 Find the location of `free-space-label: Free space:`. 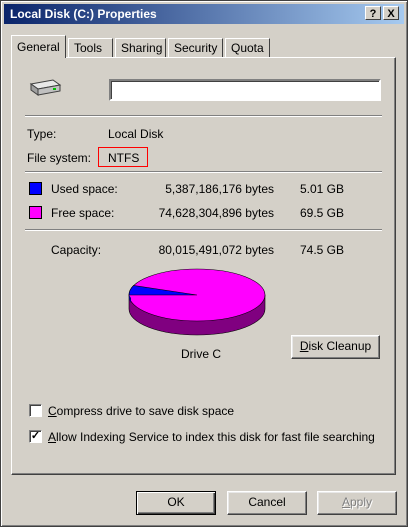

free-space-label: Free space: is located at coordinates (83, 213).